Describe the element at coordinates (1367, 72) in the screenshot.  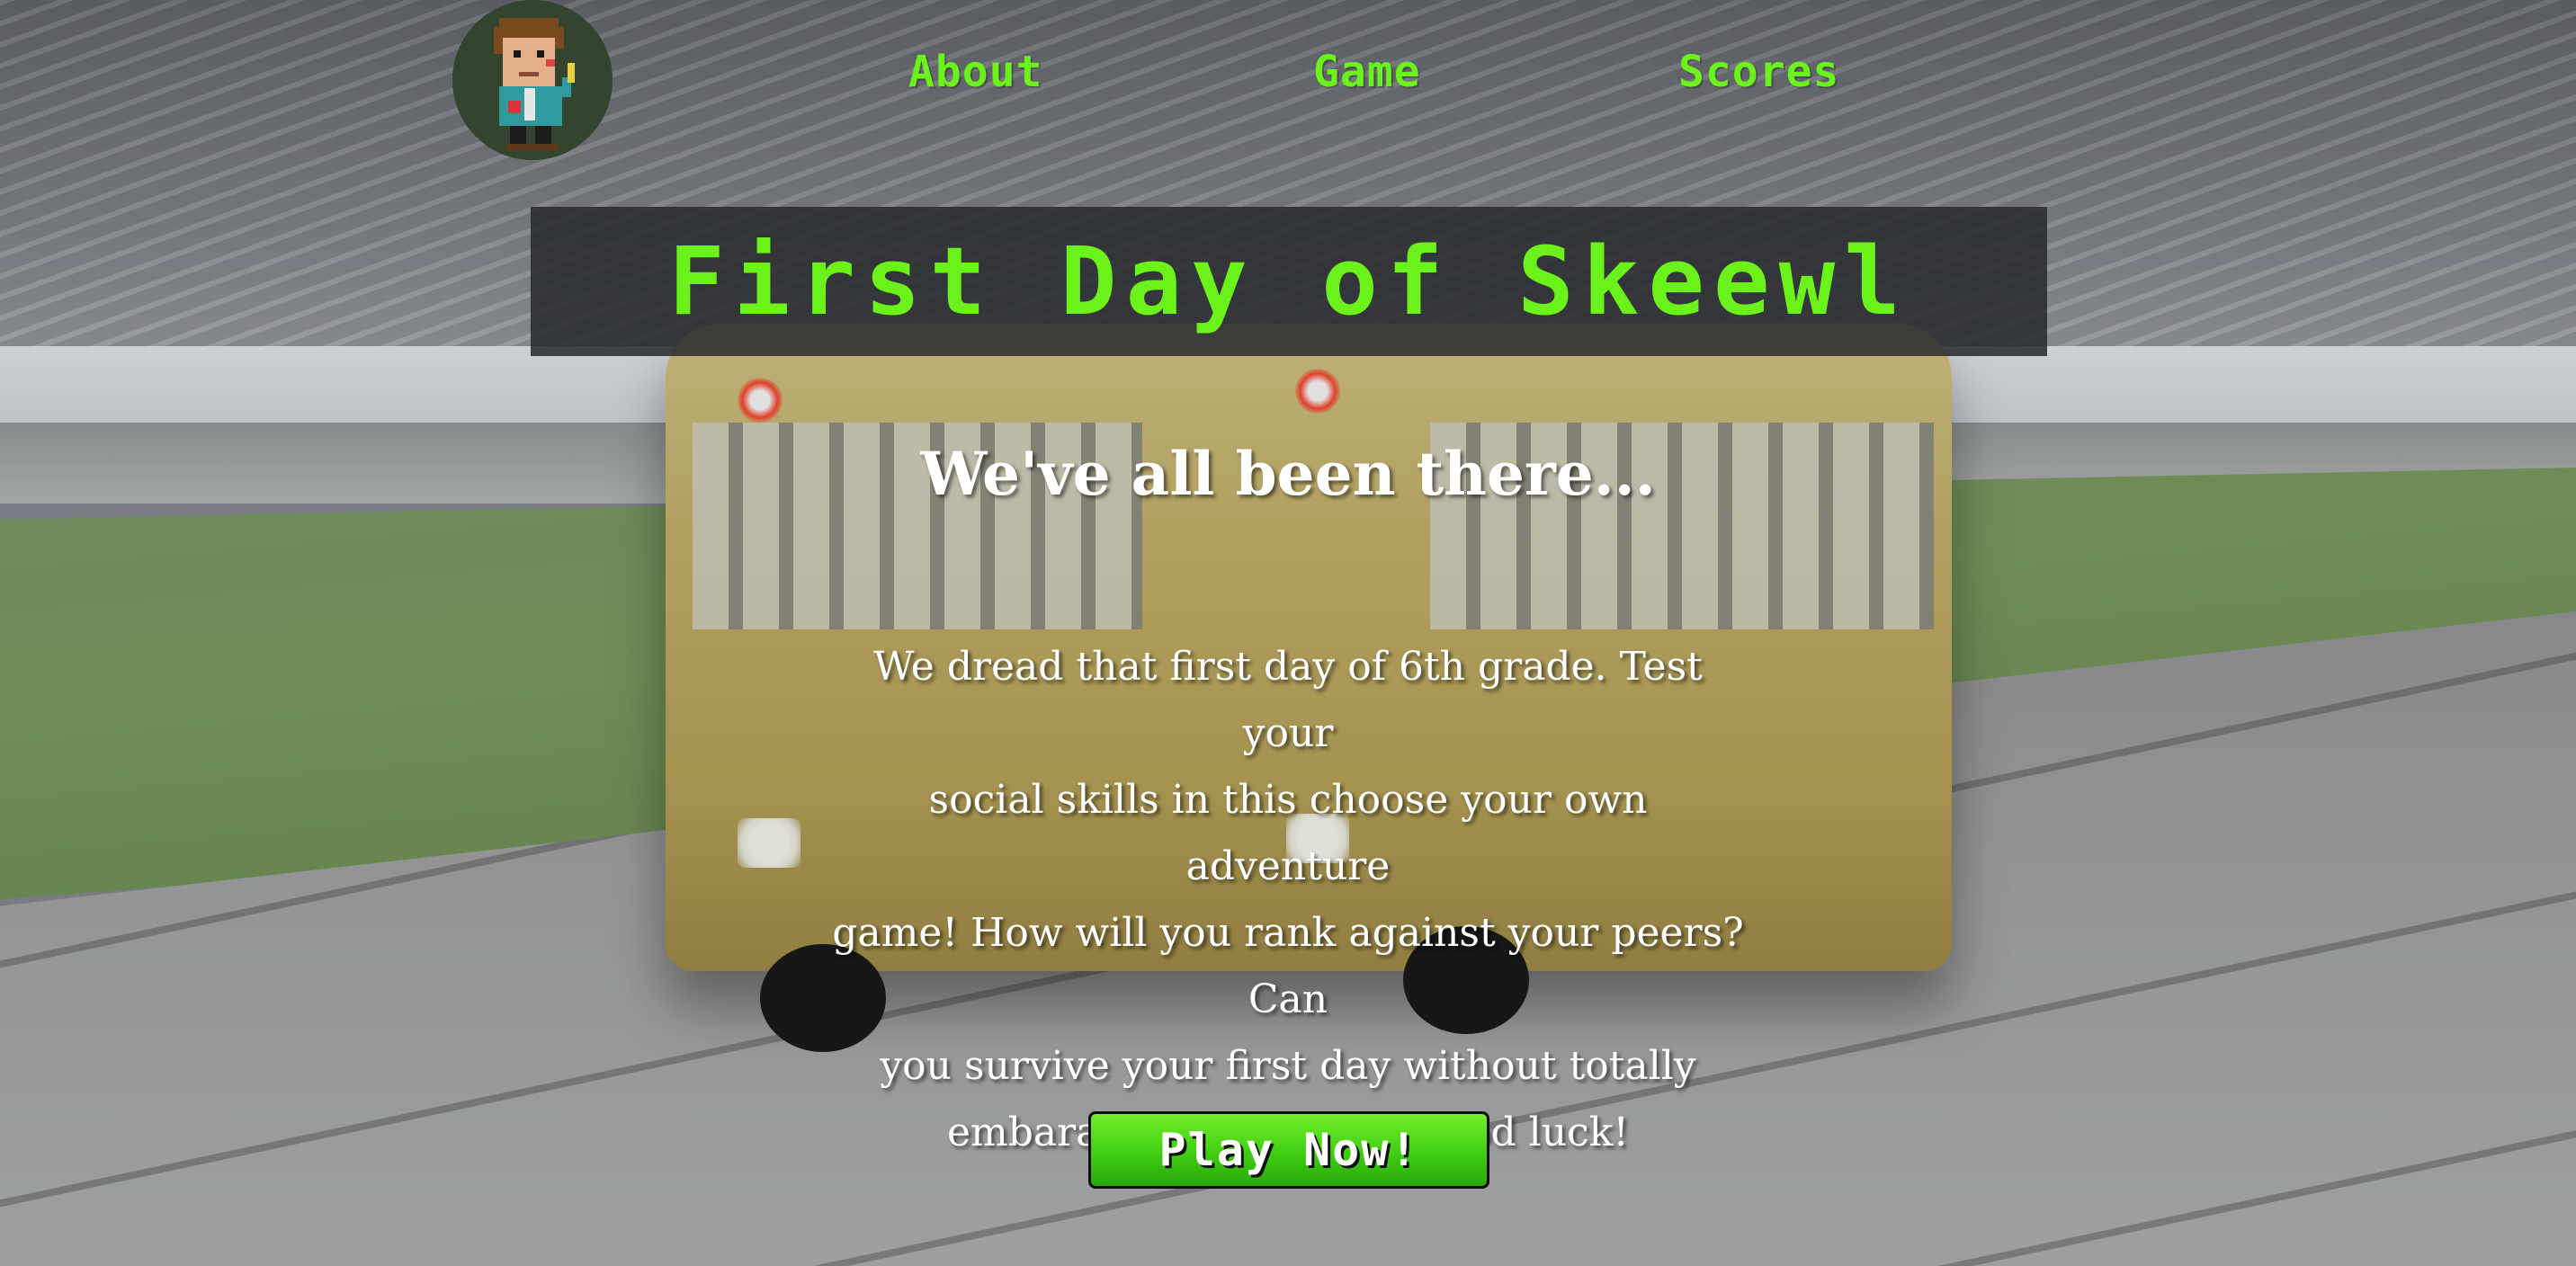
I see `nav-game: Game` at that location.